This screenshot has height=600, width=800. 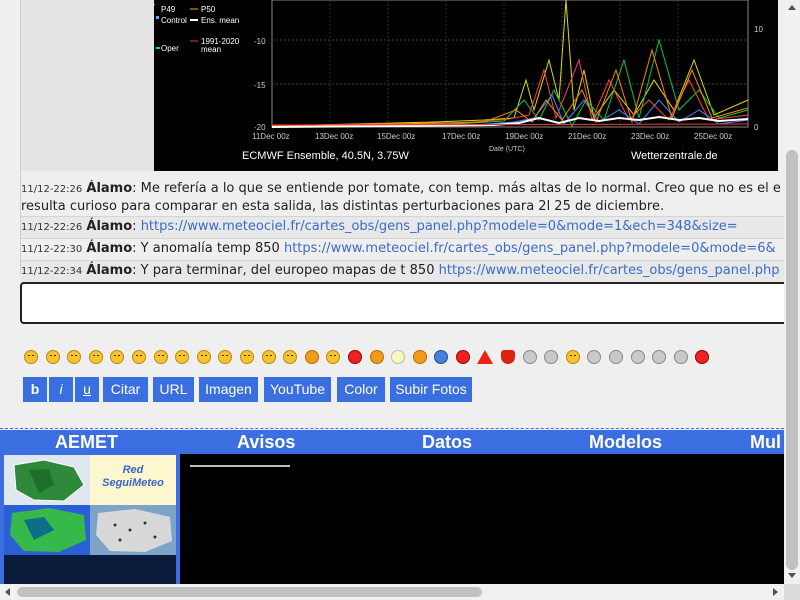 I want to click on horizontal-scroll-thumb, so click(x=249, y=592).